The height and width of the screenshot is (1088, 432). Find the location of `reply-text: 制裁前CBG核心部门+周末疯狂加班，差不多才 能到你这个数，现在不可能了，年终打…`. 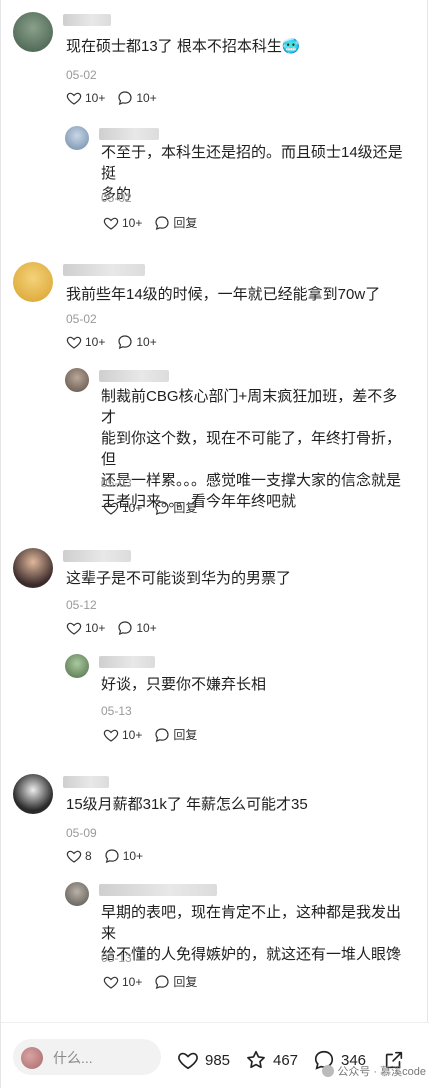

reply-text: 制裁前CBG核心部门+周末疯狂加班，差不多才 能到你这个数，现在不可能了，年终打… is located at coordinates (251, 449).